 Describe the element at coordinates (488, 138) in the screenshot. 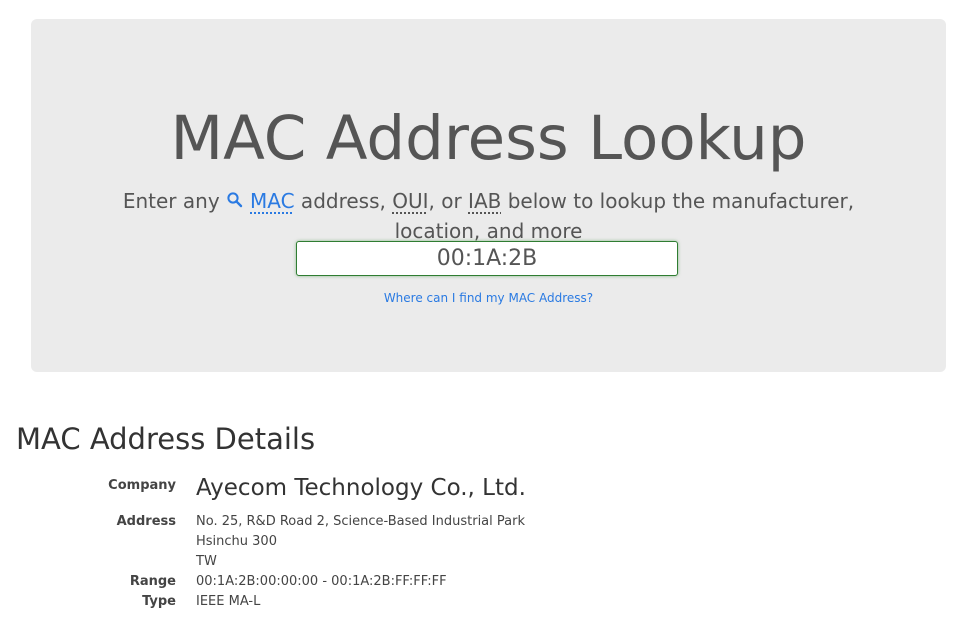

I see `page-title: MAC Address Lookup` at that location.